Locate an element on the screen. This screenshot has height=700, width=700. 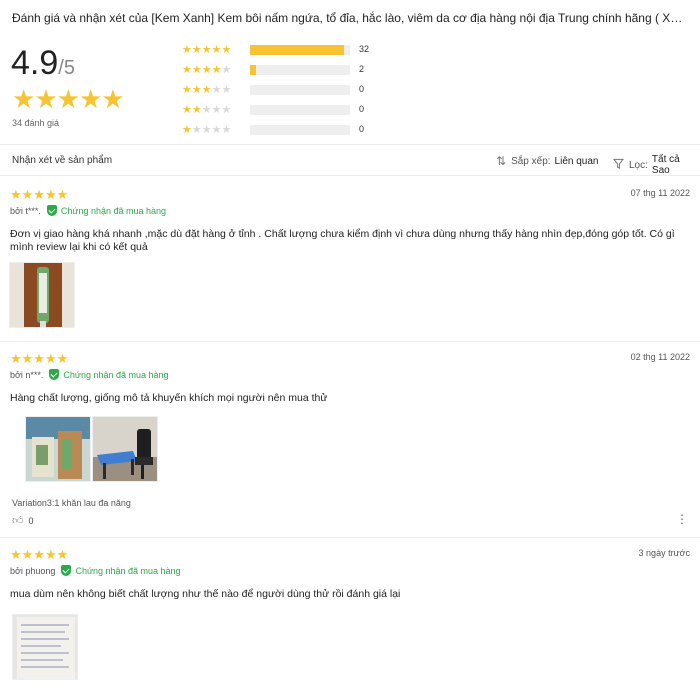
filter-dropdown: Lọc: Tất cả Sao is located at coordinates (656, 165).